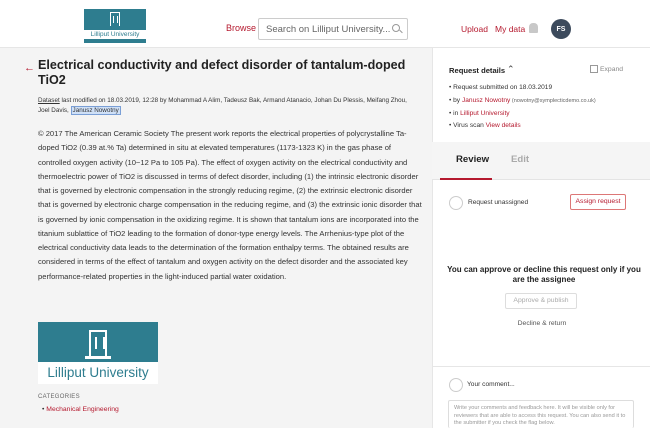 The width and height of the screenshot is (650, 428). I want to click on submitter-link: Janusz Nowotny, so click(486, 100).